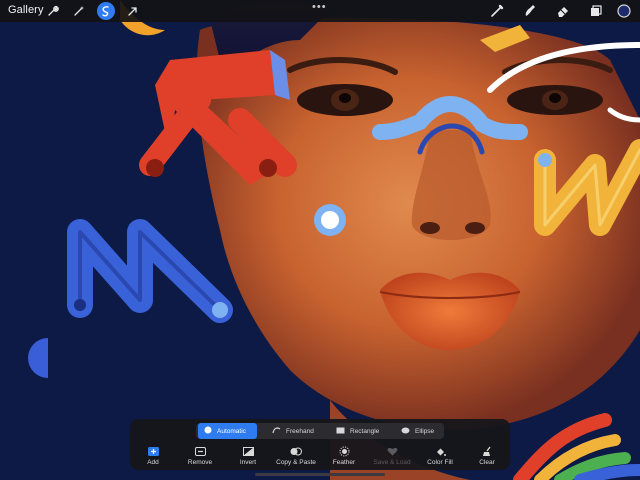  I want to click on color-swatch-icon, so click(624, 11).